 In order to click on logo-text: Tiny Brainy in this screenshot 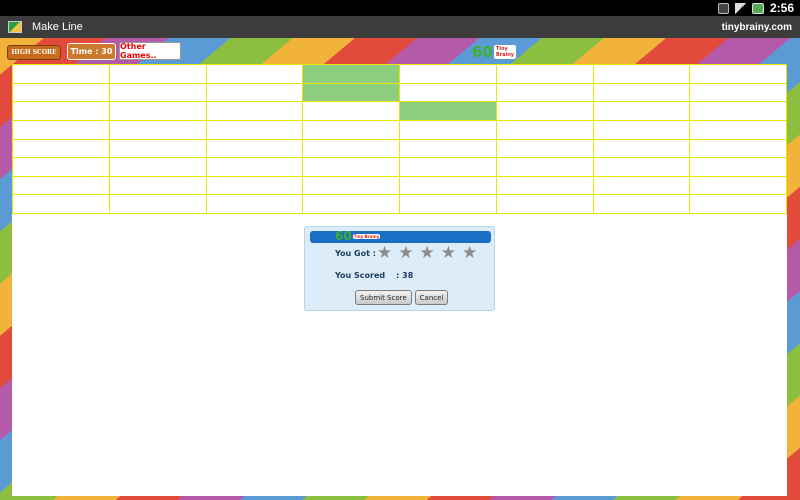, I will do `click(505, 52)`.